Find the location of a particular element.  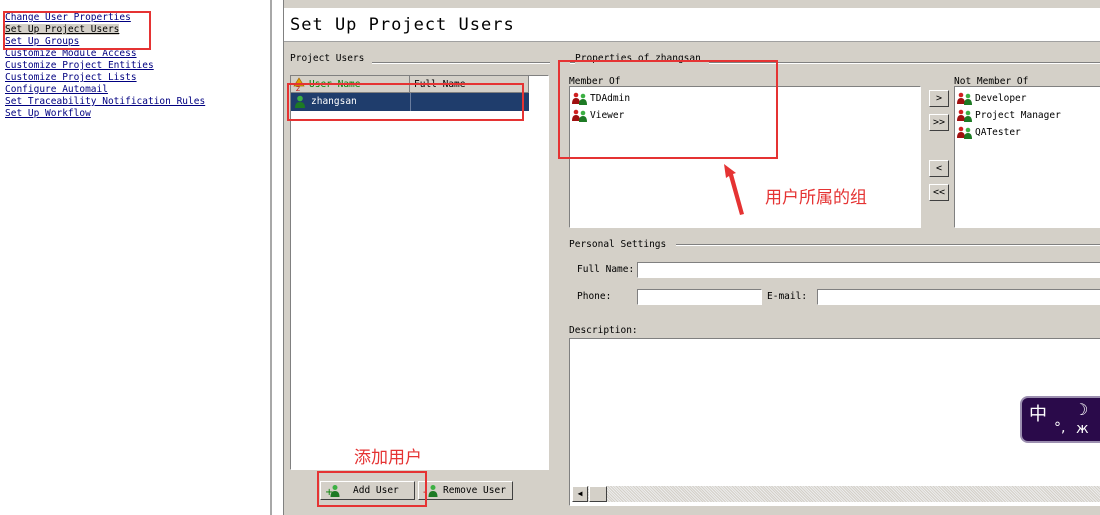

list-item: Developer is located at coordinates (991, 98).